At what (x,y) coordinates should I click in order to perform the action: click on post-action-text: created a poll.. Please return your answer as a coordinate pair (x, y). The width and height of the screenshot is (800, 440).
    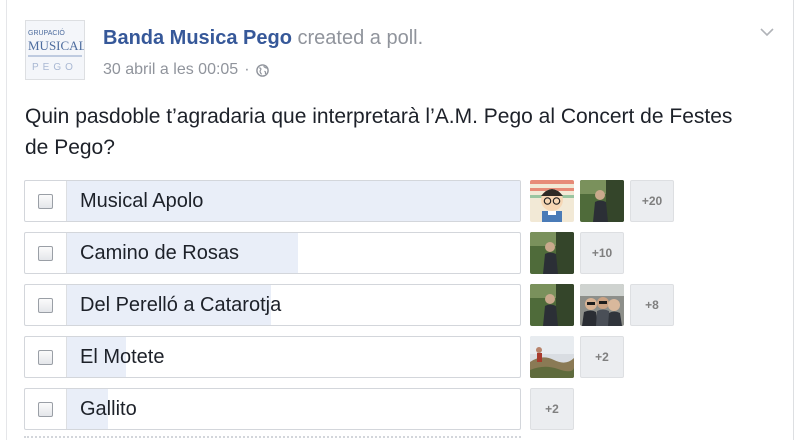
    Looking at the image, I should click on (360, 38).